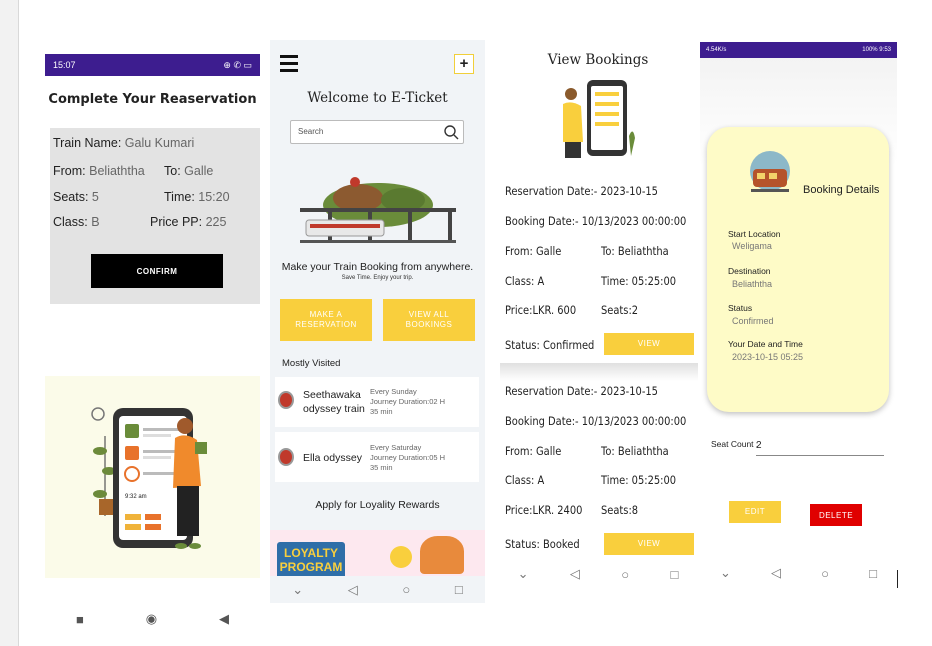 Image resolution: width=932 pixels, height=646 pixels. Describe the element at coordinates (836, 515) in the screenshot. I see `delete-button: DELETE` at that location.